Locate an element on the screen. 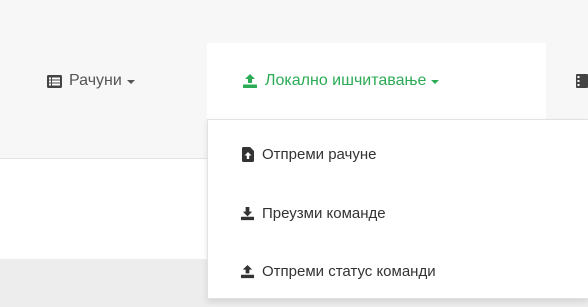 The image size is (588, 307). dropdown-item-upload-accounts: Отпреми рачуне is located at coordinates (308, 154).